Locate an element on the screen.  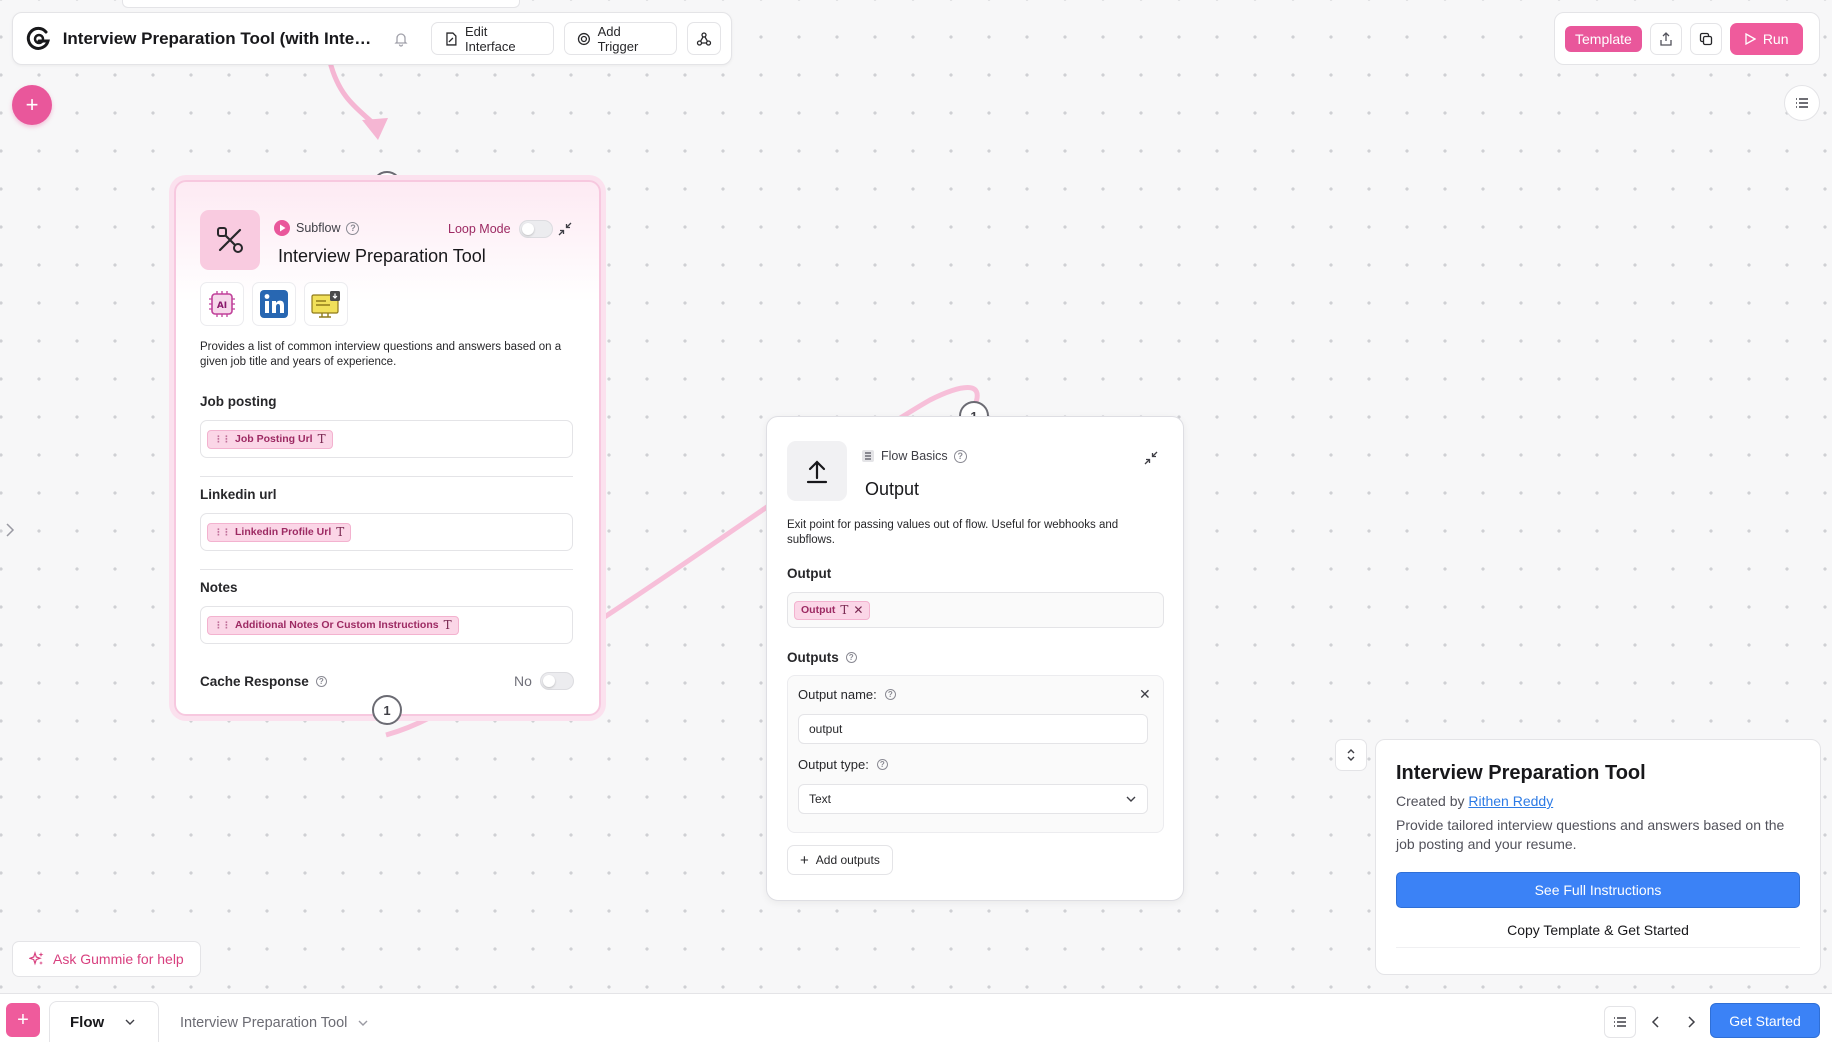
output-category: Flow Basics ? is located at coordinates (914, 456).